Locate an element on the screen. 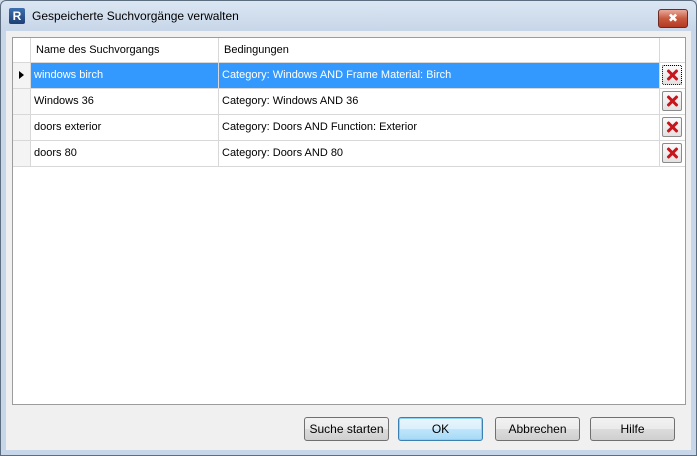  title-bar: R Gespeicherte Suchvorgänge verwalten ✖ is located at coordinates (348, 16).